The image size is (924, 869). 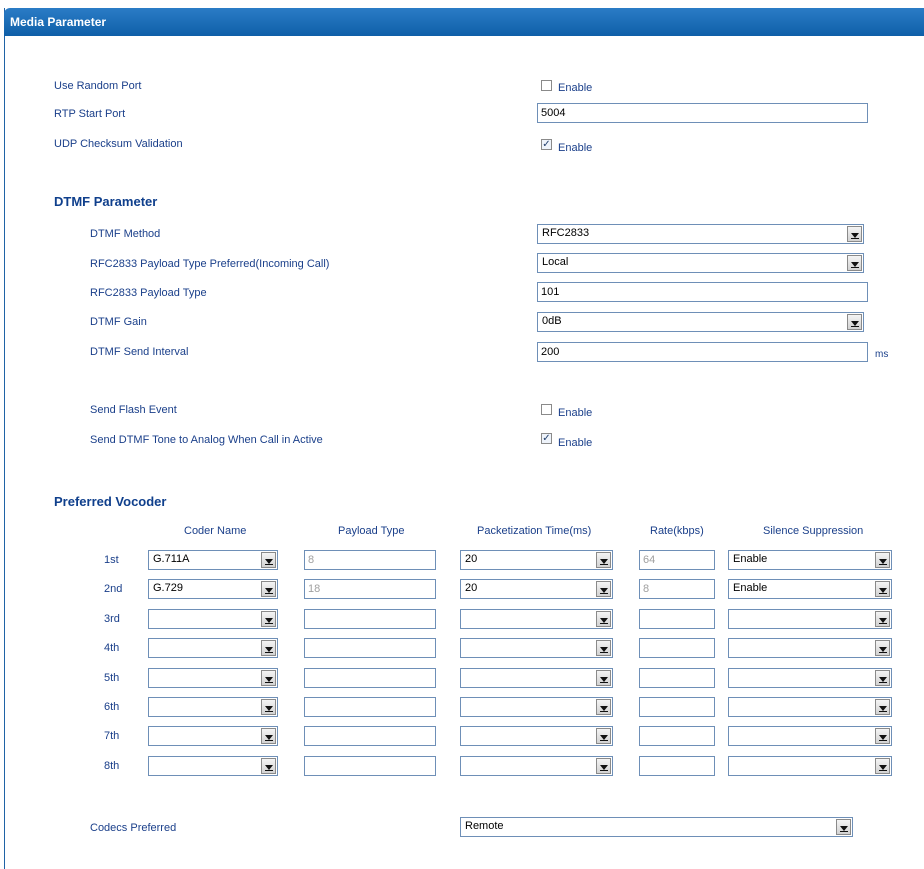 What do you see at coordinates (813, 531) in the screenshot?
I see `col-silence-suppression: Silence Suppression` at bounding box center [813, 531].